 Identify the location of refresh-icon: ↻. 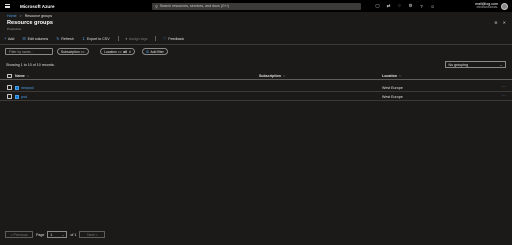
(58, 38).